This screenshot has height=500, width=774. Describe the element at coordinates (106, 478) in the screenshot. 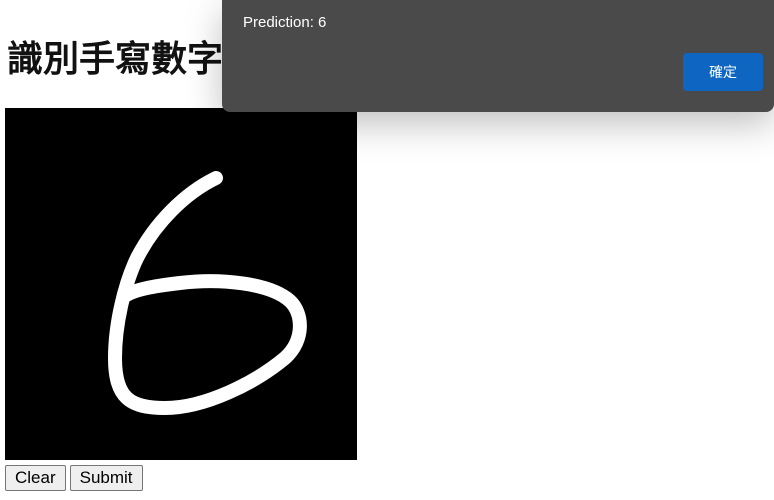

I see `submit-button: Submit` at that location.